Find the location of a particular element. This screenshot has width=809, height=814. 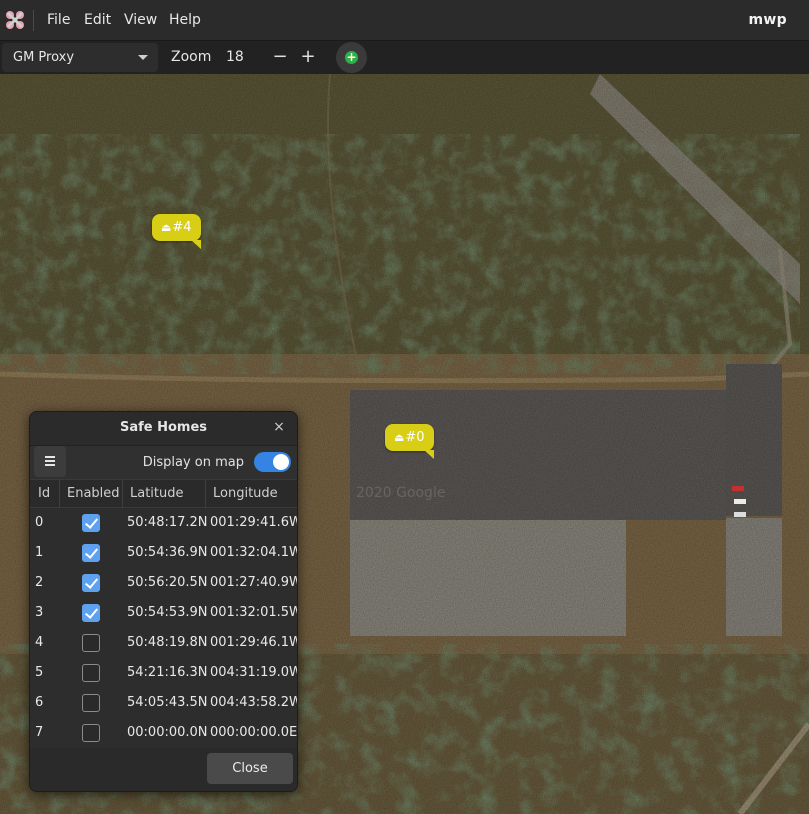

row-latitude: 54:21:16.3N is located at coordinates (167, 672).